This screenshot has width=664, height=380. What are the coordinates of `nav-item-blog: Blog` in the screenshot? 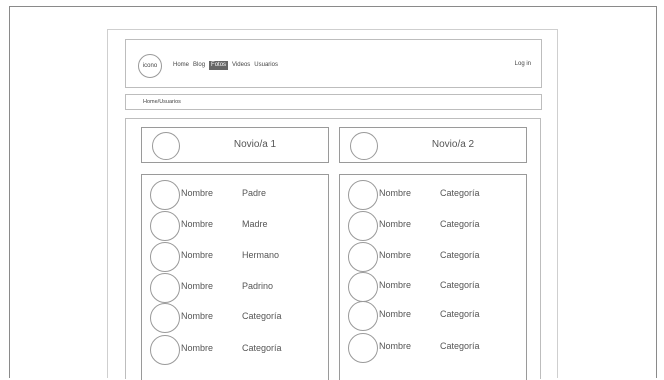 It's located at (199, 65).